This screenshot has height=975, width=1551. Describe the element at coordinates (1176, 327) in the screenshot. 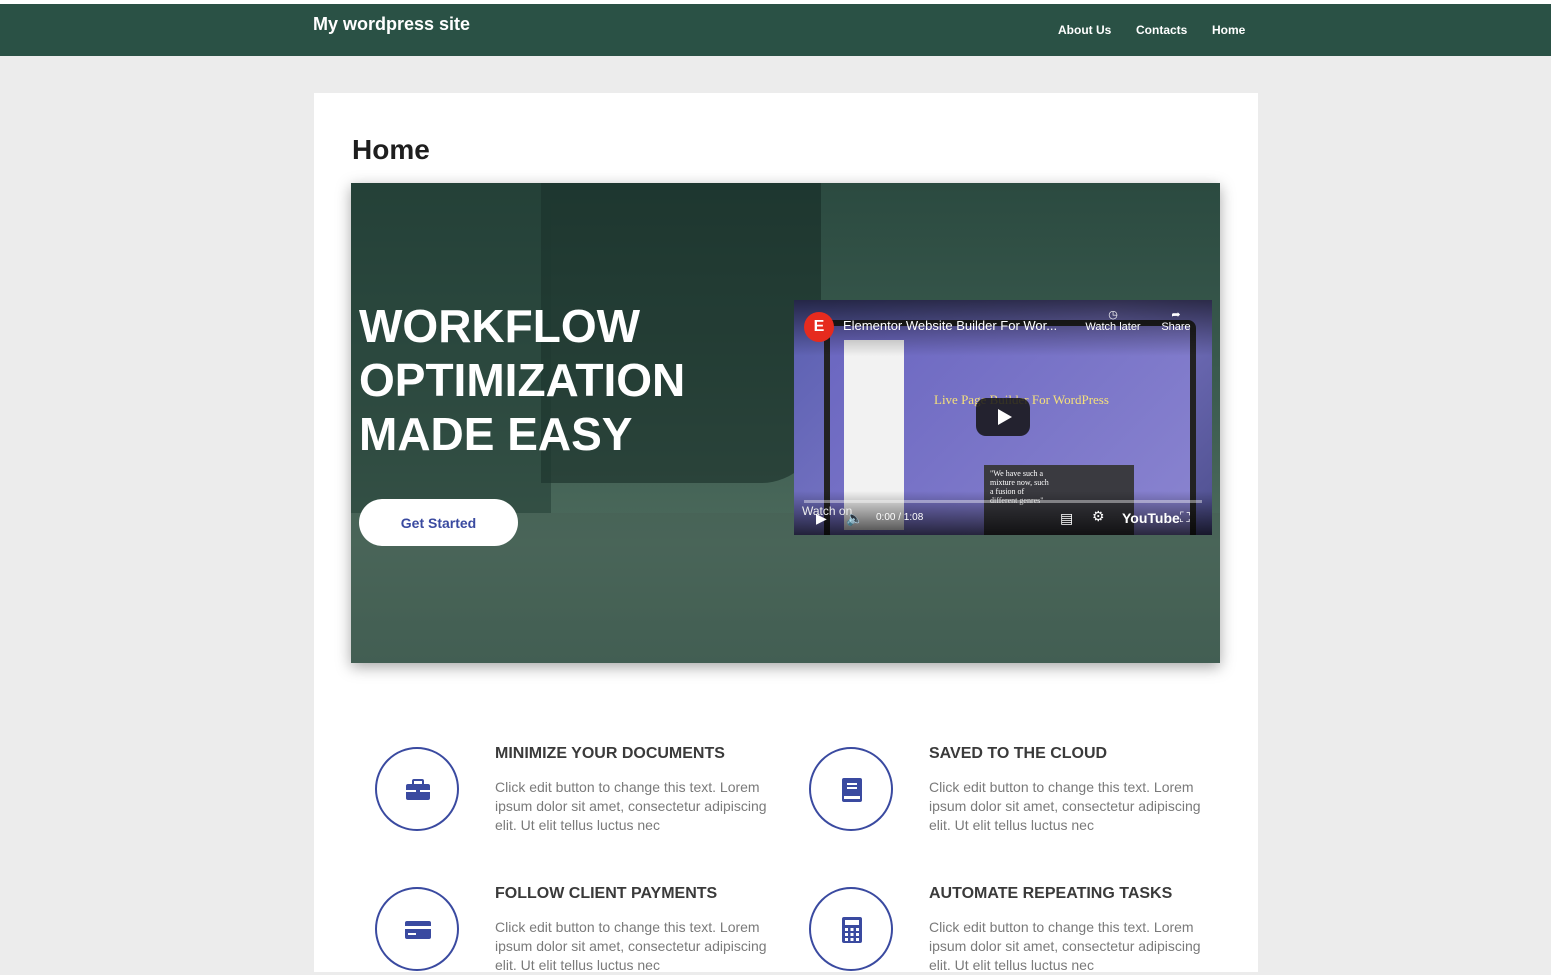

I see `share-label: Share` at that location.